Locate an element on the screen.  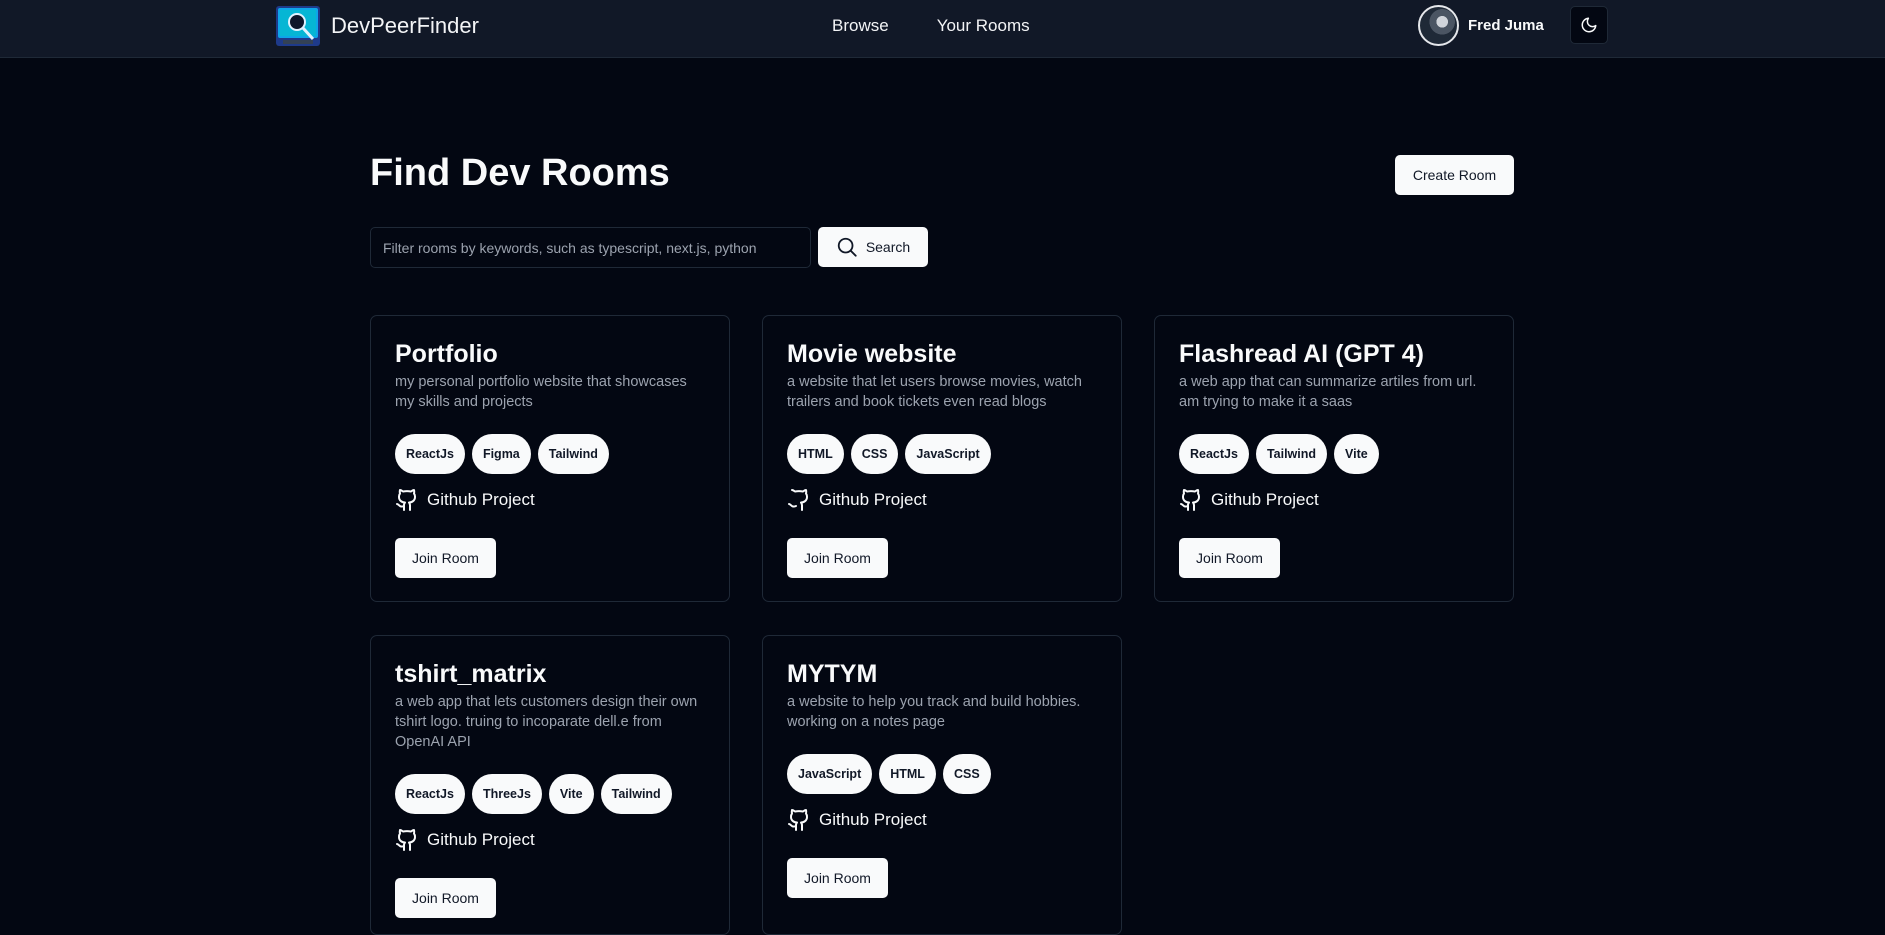
tag-list: ReactJs ThreeJs Vite Tailwind is located at coordinates (550, 794).